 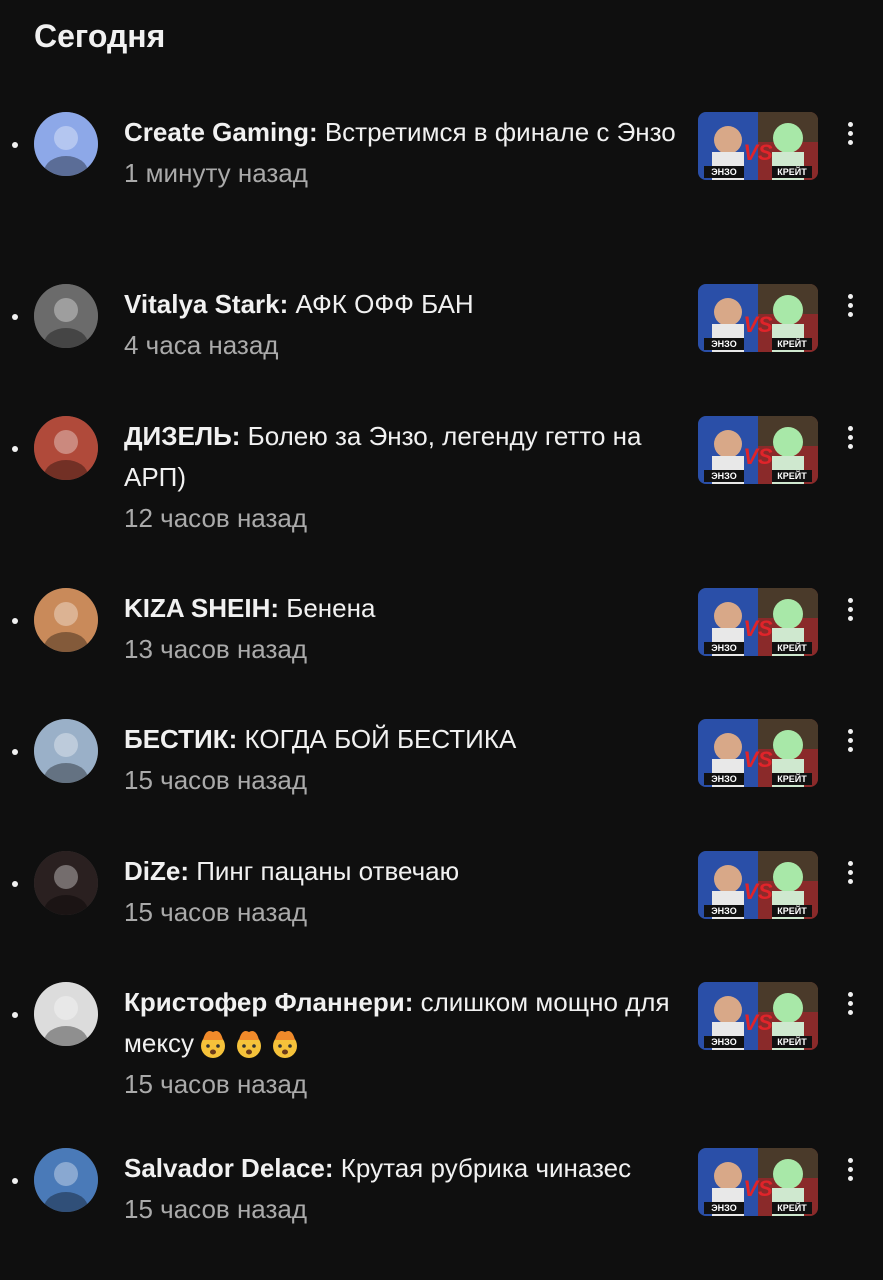 I want to click on comment-text: Пинг пацаны отвечаю, so click(x=324, y=871).